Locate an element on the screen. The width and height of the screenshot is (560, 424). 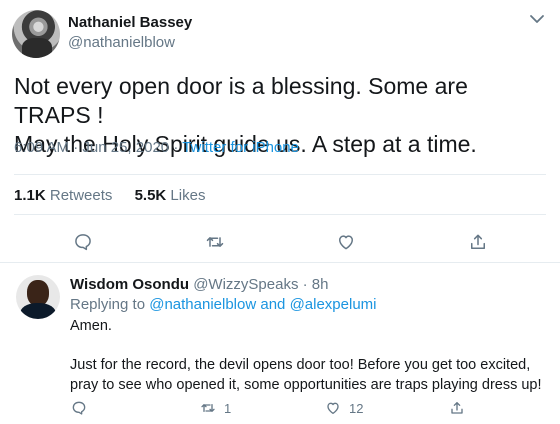
likes-stat: 5.5K Likes is located at coordinates (170, 195).